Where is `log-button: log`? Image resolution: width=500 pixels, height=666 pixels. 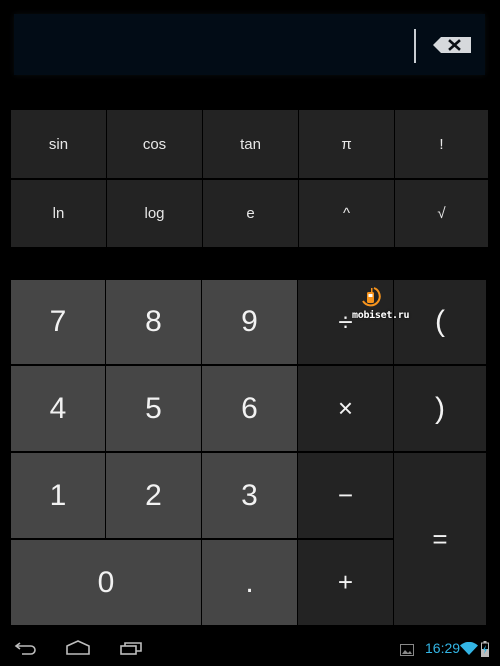
log-button: log is located at coordinates (154, 213).